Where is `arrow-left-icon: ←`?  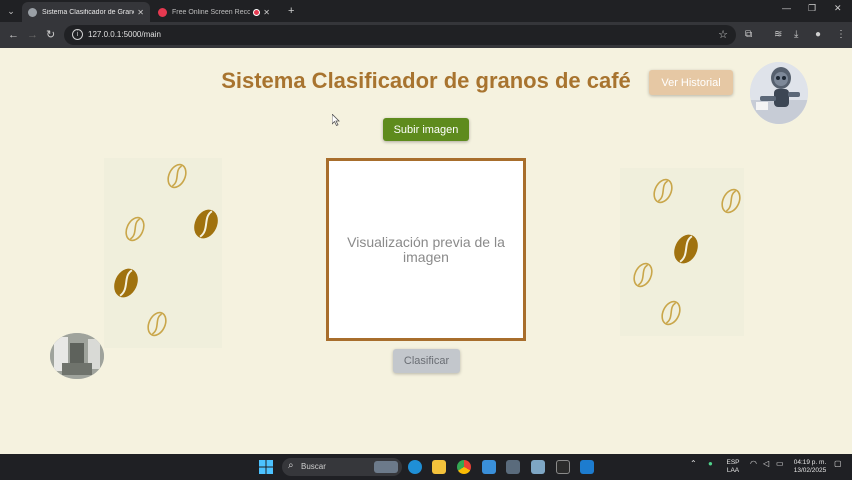
arrow-left-icon: ← is located at coordinates (13, 35).